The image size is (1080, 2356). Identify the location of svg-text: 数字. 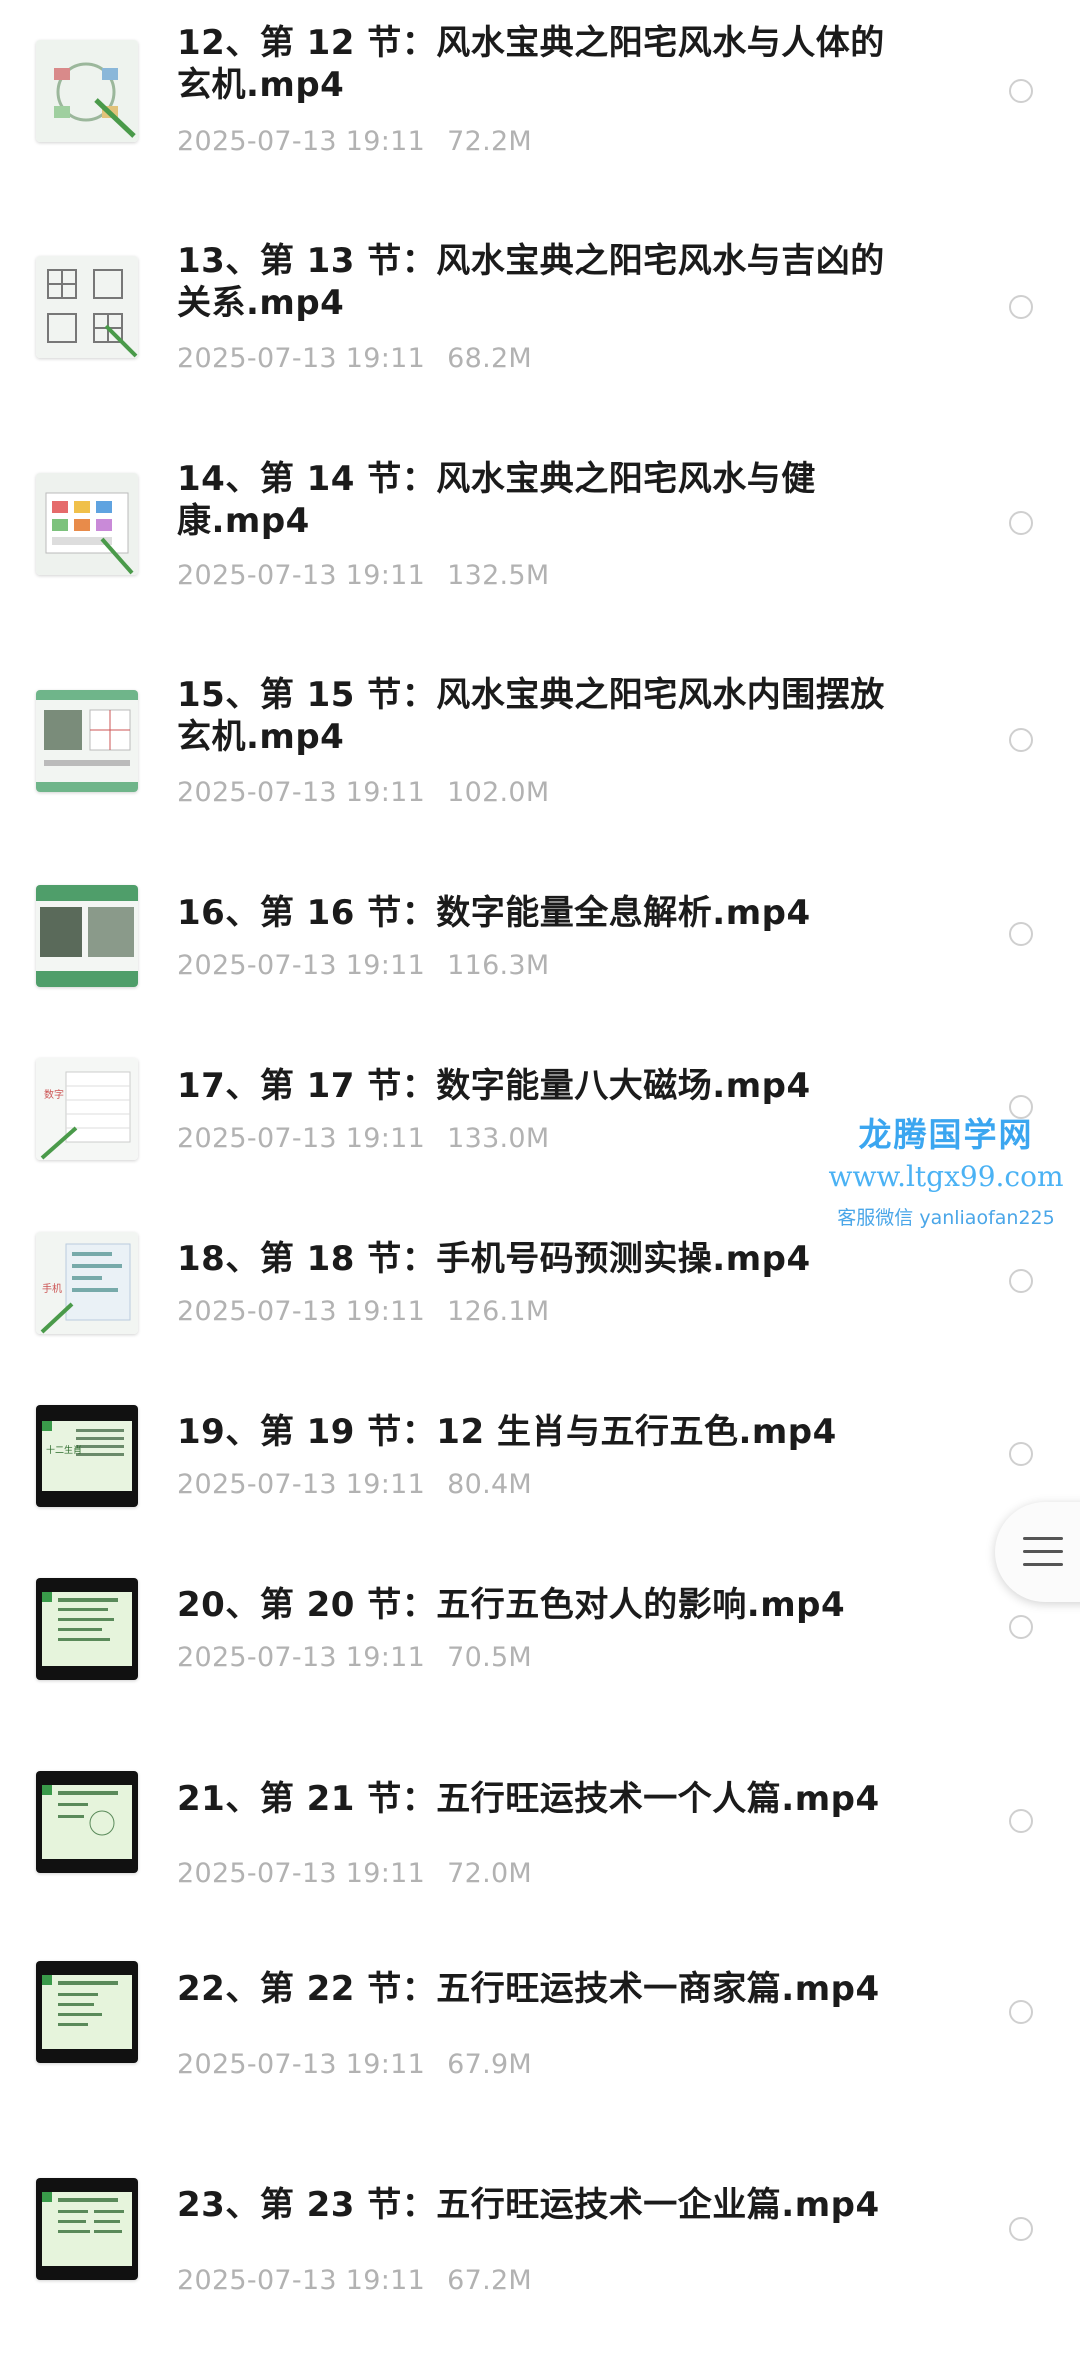
(54, 1094).